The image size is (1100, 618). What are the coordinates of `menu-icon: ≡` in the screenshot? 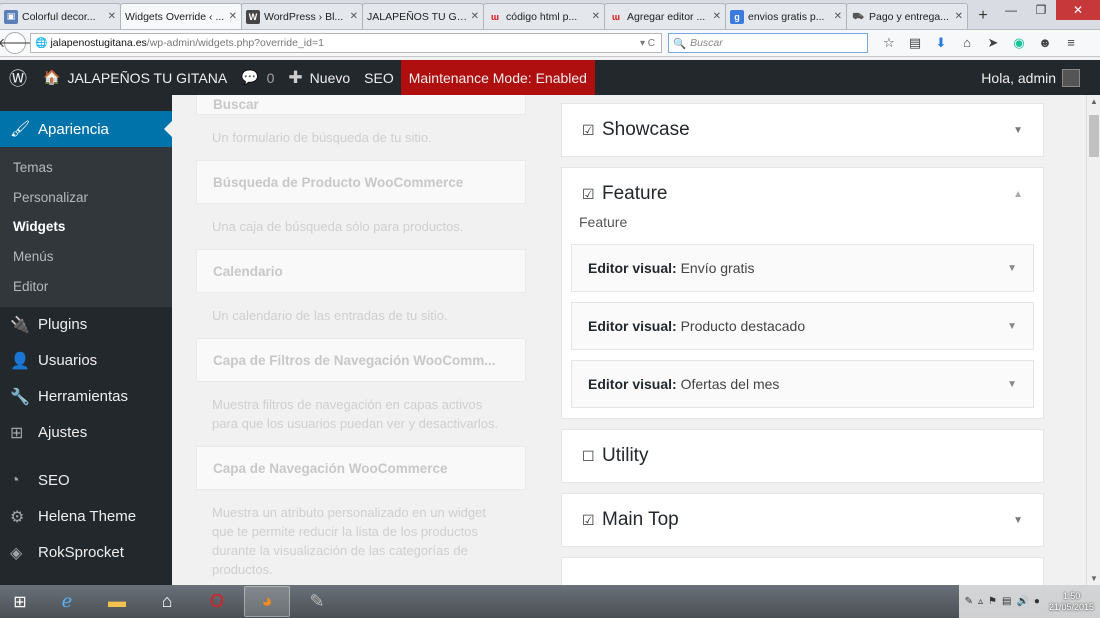 It's located at (1071, 43).